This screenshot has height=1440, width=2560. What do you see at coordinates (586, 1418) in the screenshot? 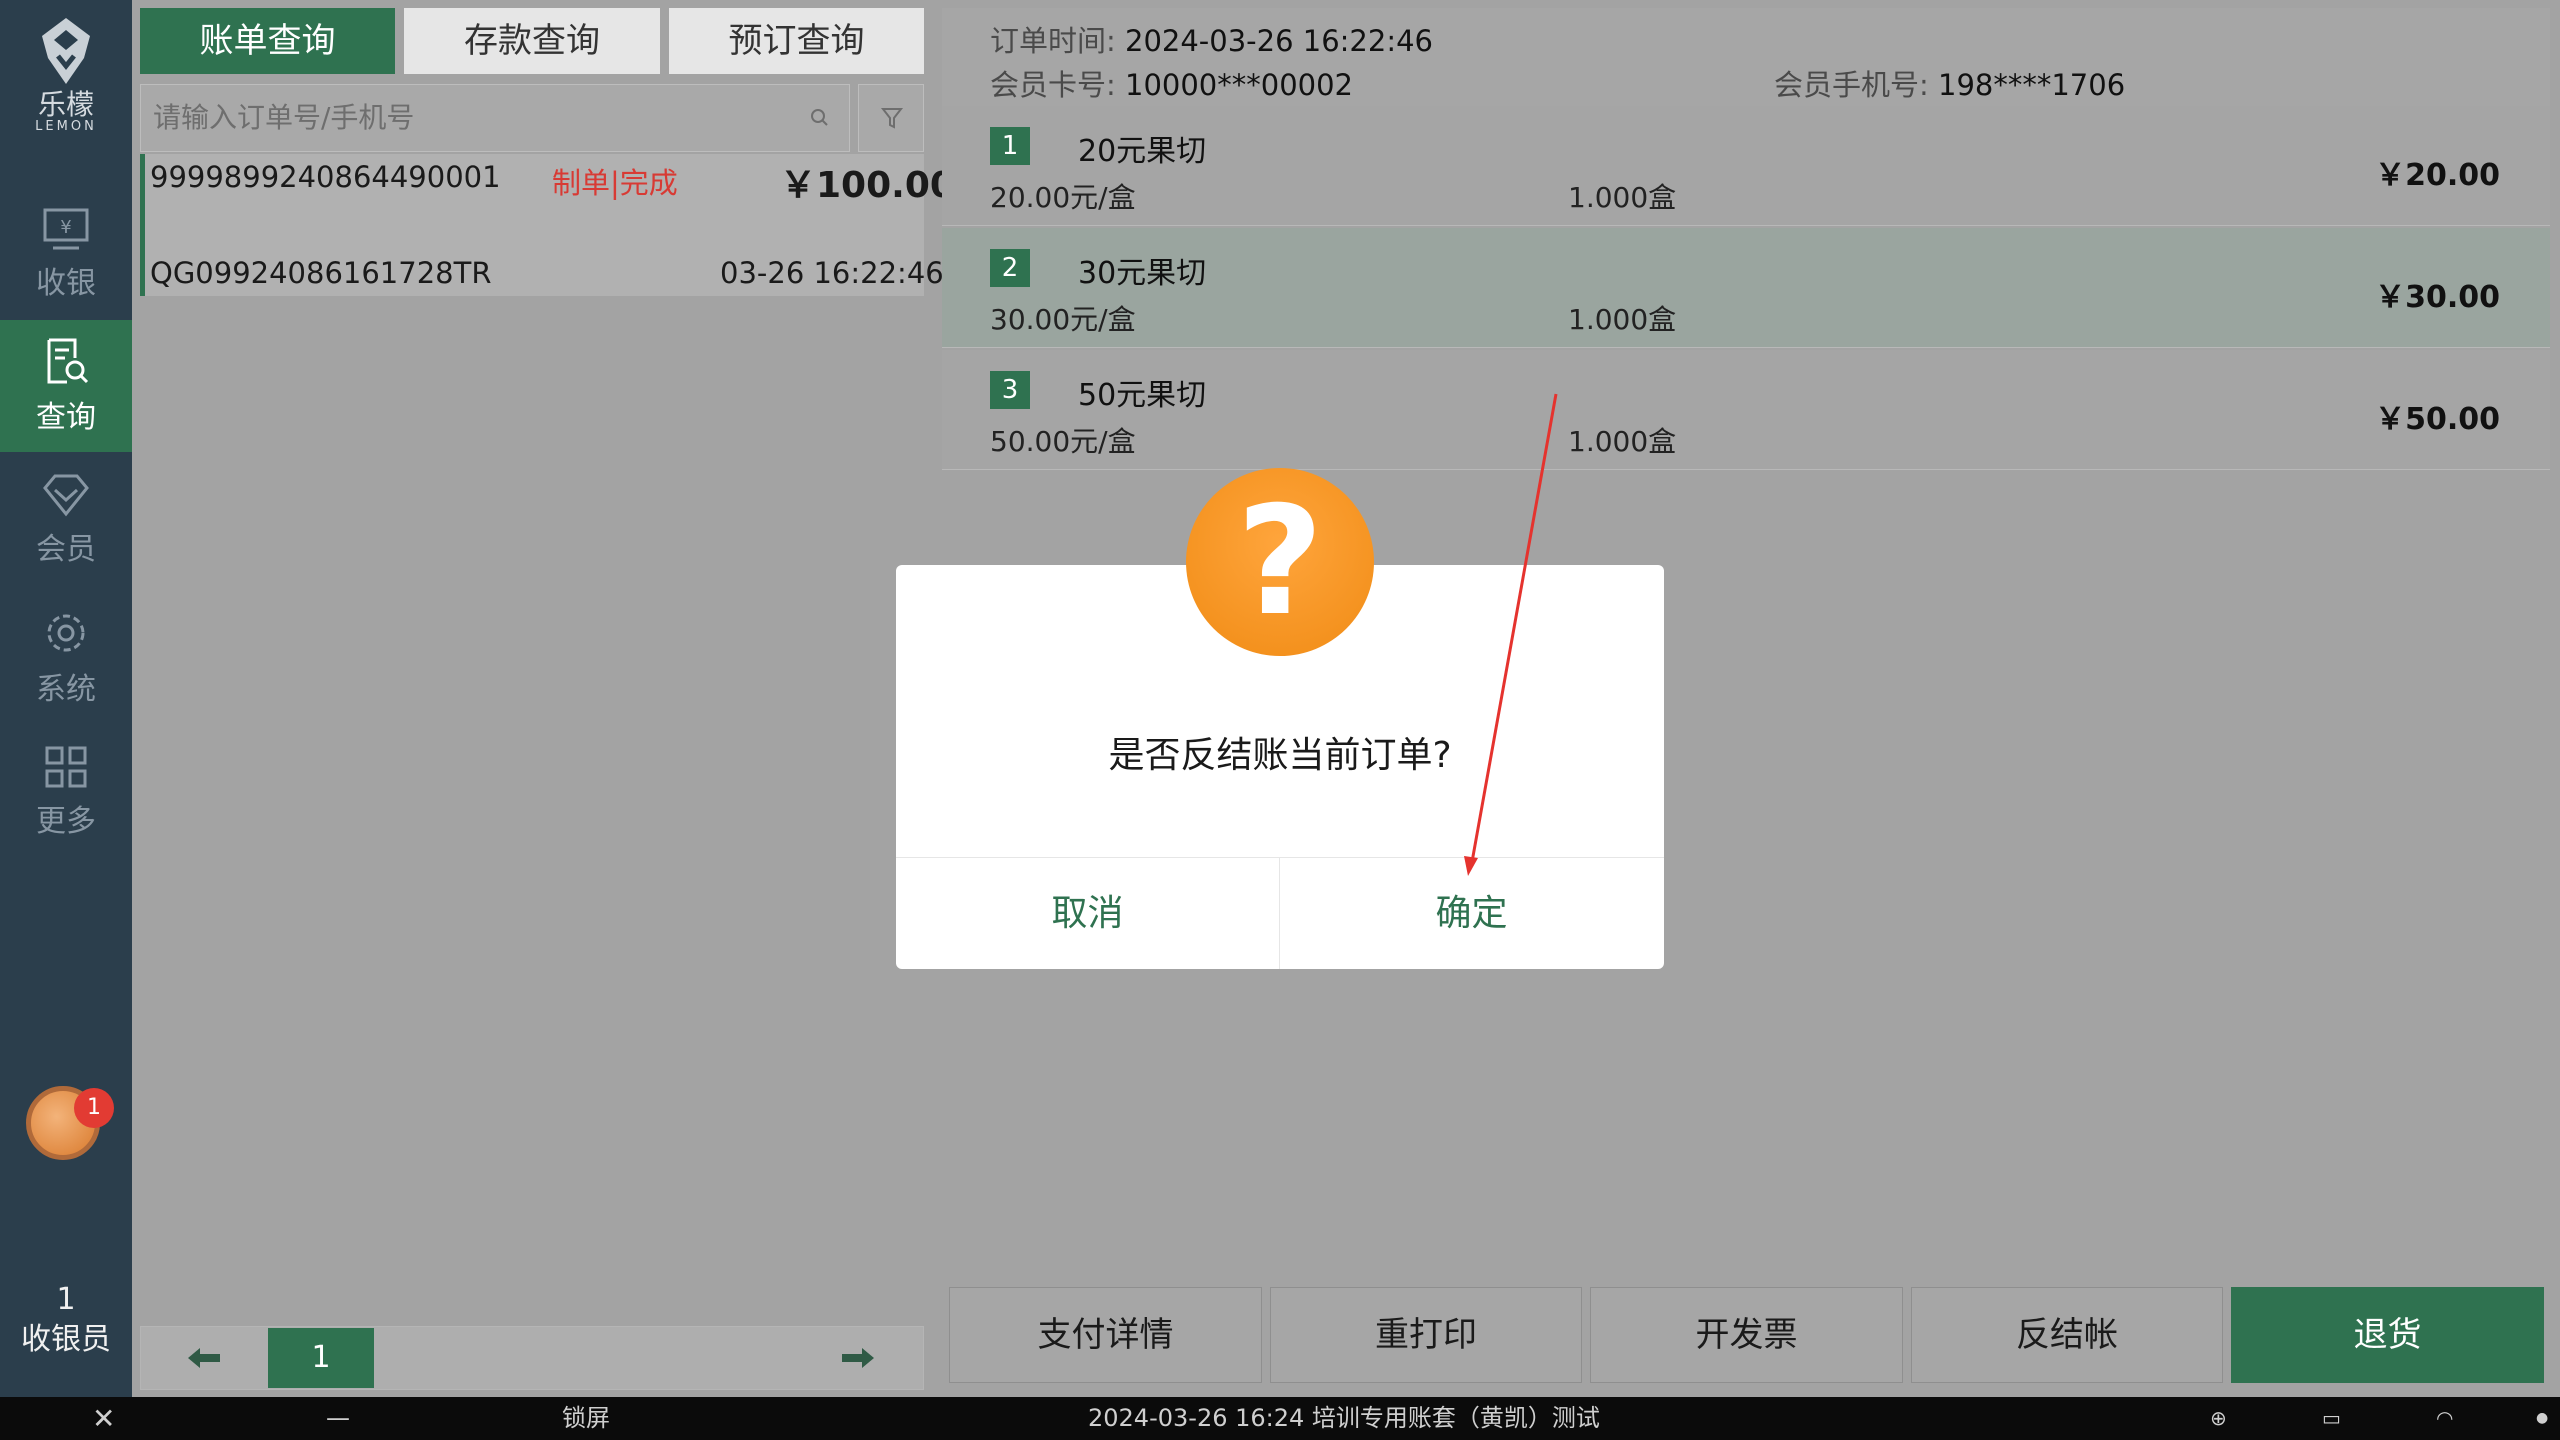
I see `lock-screen-button: 锁屏` at bounding box center [586, 1418].